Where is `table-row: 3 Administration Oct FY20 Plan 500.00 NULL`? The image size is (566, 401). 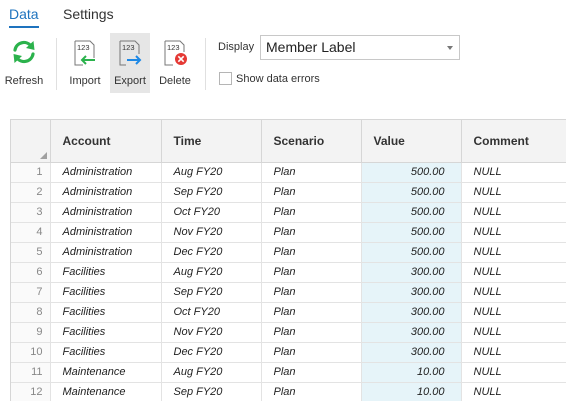 table-row: 3 Administration Oct FY20 Plan 500.00 NULL is located at coordinates (288, 212).